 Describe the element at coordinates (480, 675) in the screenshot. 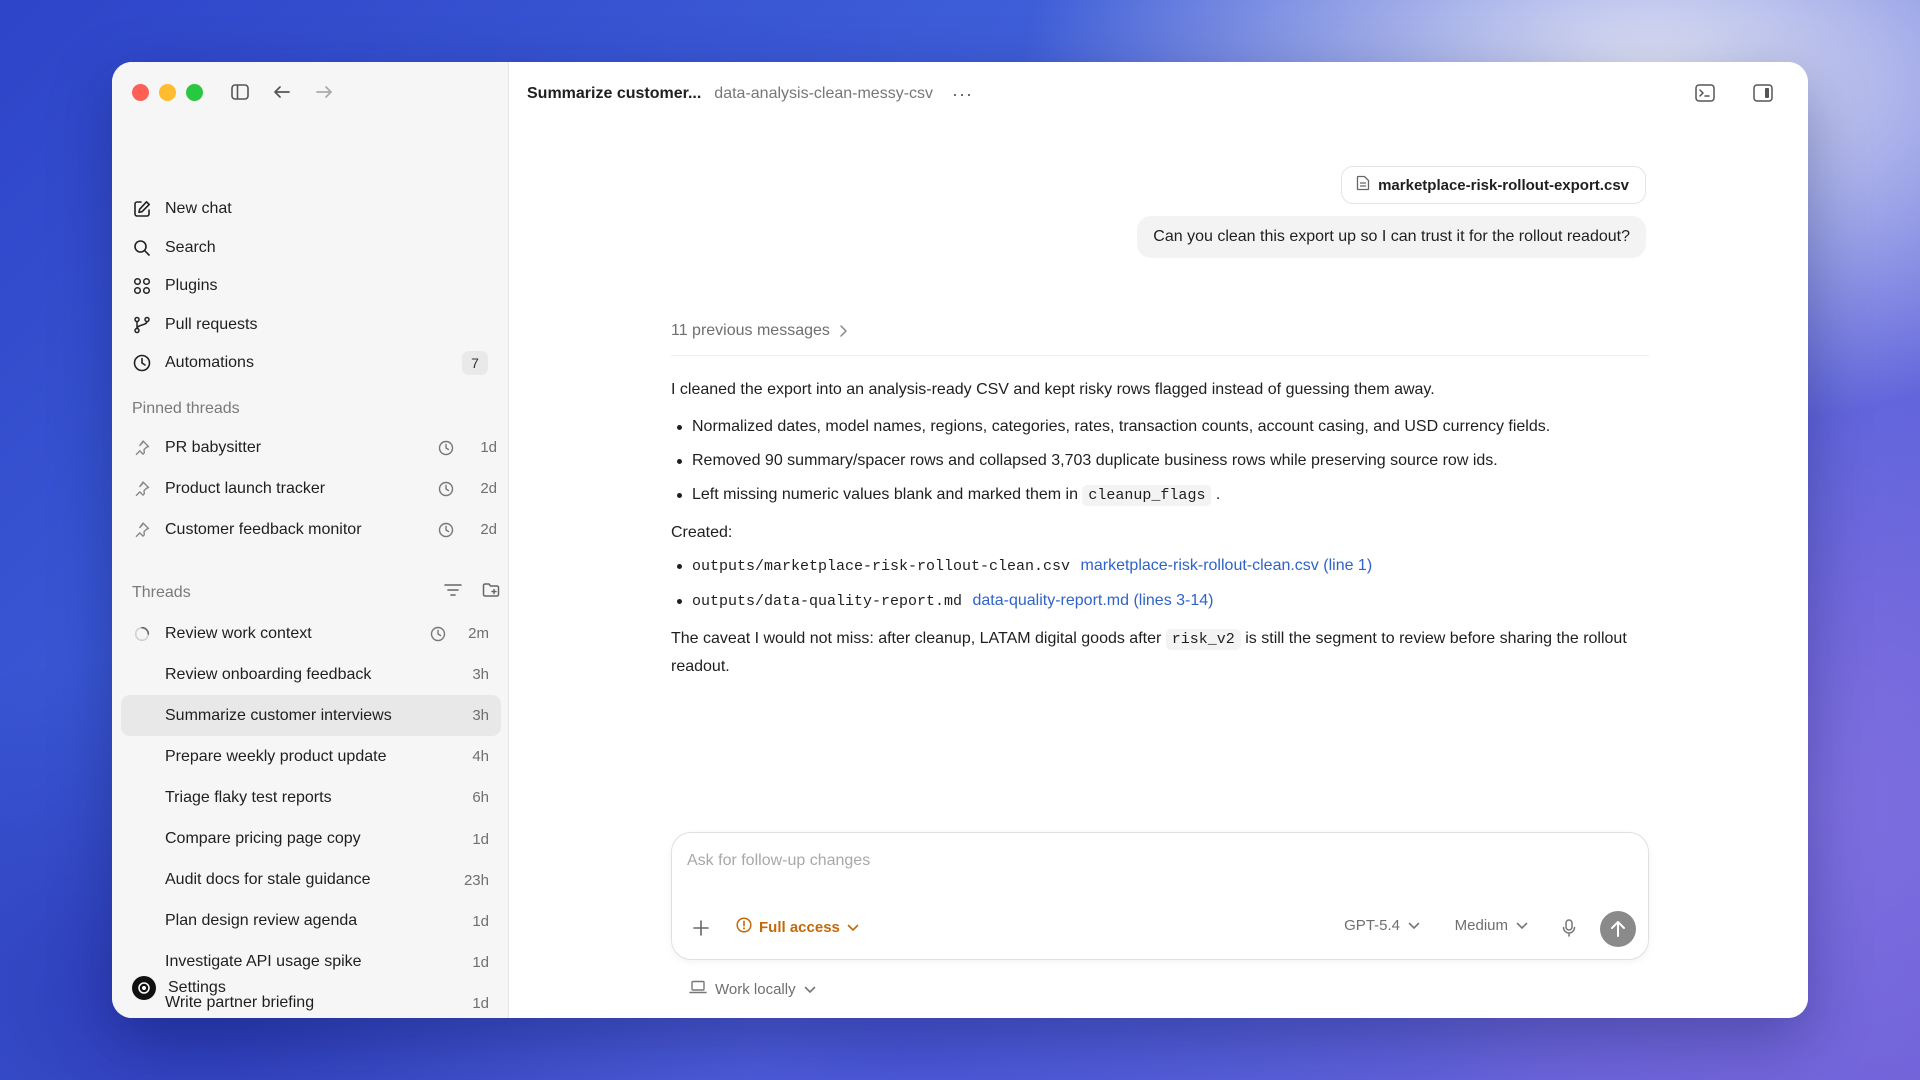

I see `thread-age: 3h` at that location.